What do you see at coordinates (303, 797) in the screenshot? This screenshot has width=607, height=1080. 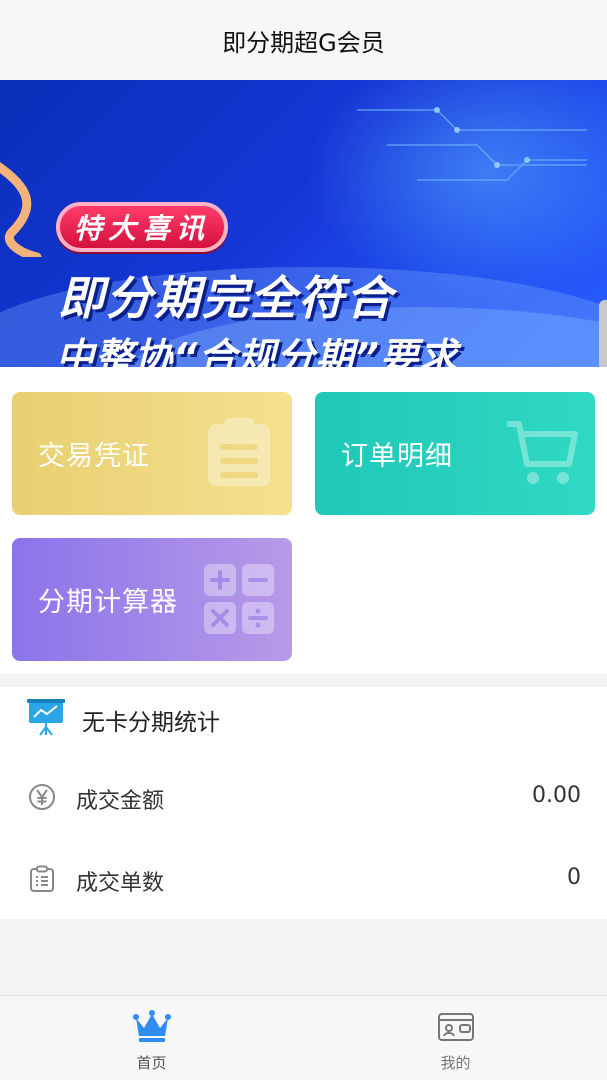 I see `stat-row-amount: 成交金额 0.00` at bounding box center [303, 797].